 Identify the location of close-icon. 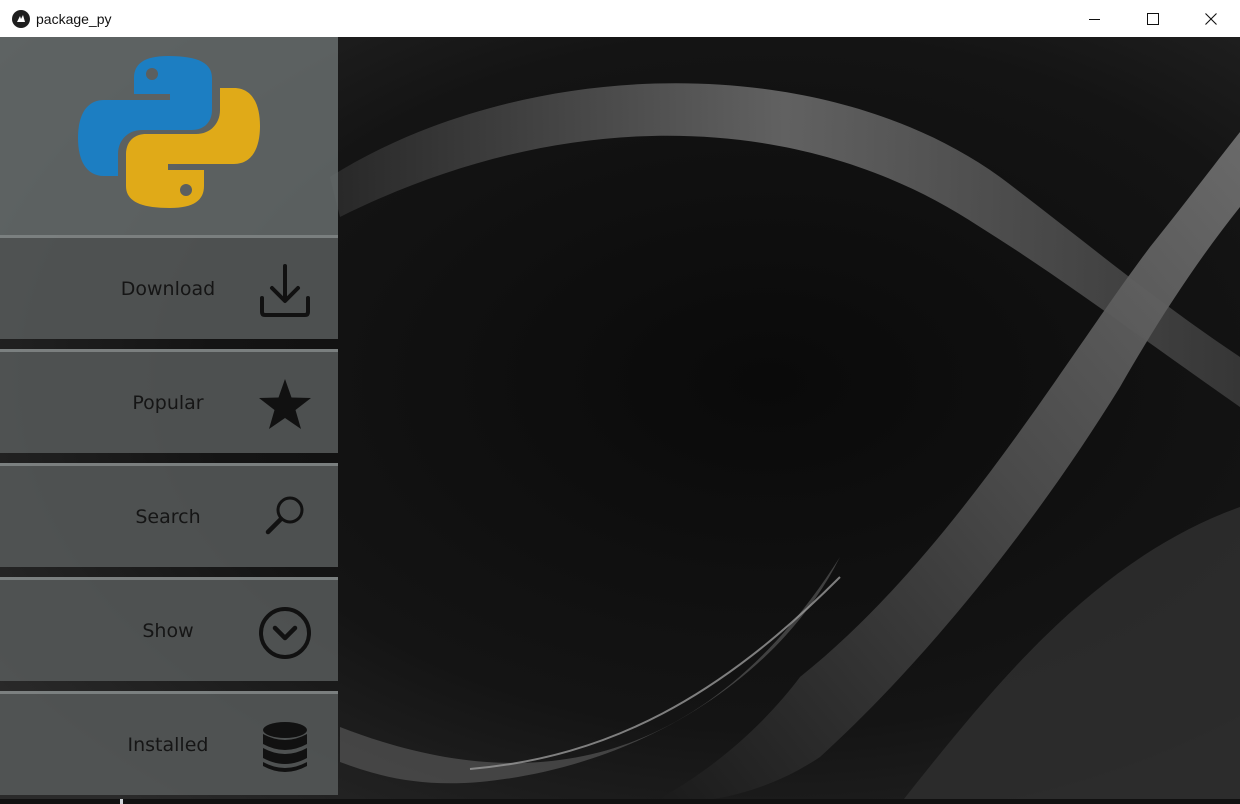
(1211, 18).